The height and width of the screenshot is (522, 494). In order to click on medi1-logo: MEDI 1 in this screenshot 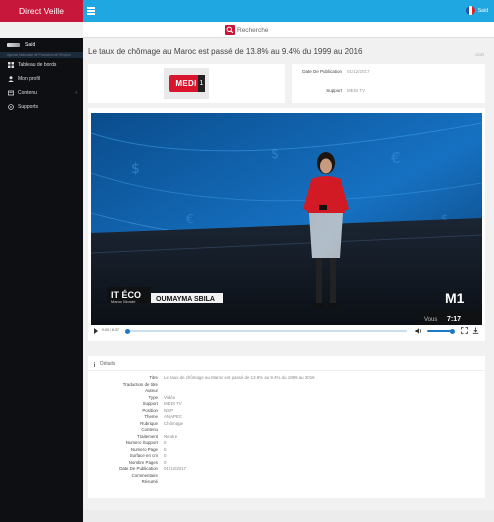, I will do `click(186, 83)`.